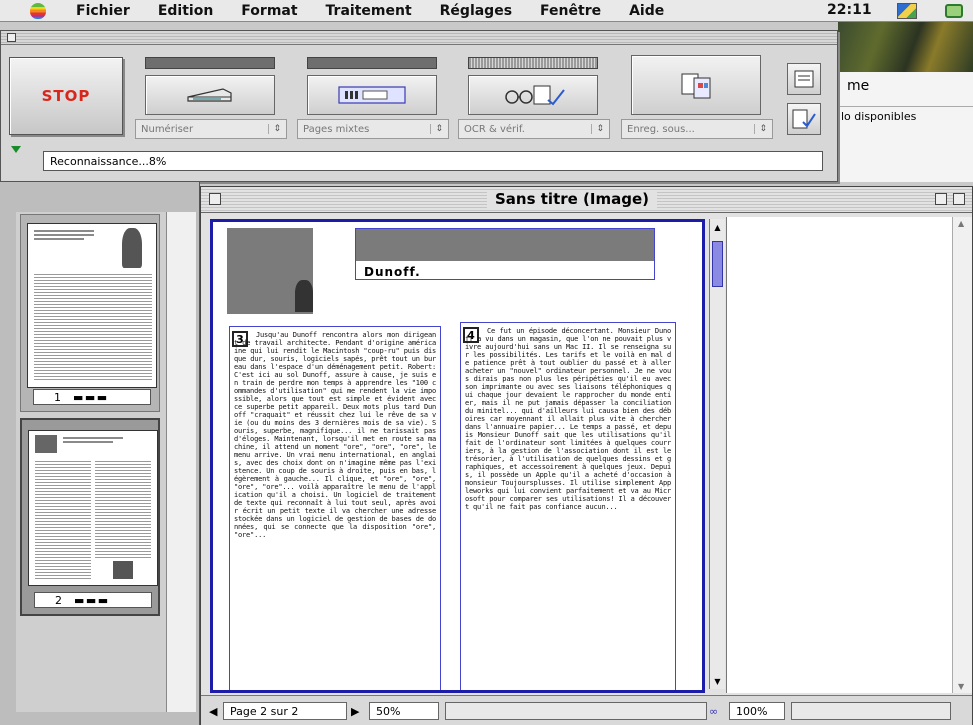 Image resolution: width=973 pixels, height=725 pixels. I want to click on application-switcher-icon, so click(907, 11).